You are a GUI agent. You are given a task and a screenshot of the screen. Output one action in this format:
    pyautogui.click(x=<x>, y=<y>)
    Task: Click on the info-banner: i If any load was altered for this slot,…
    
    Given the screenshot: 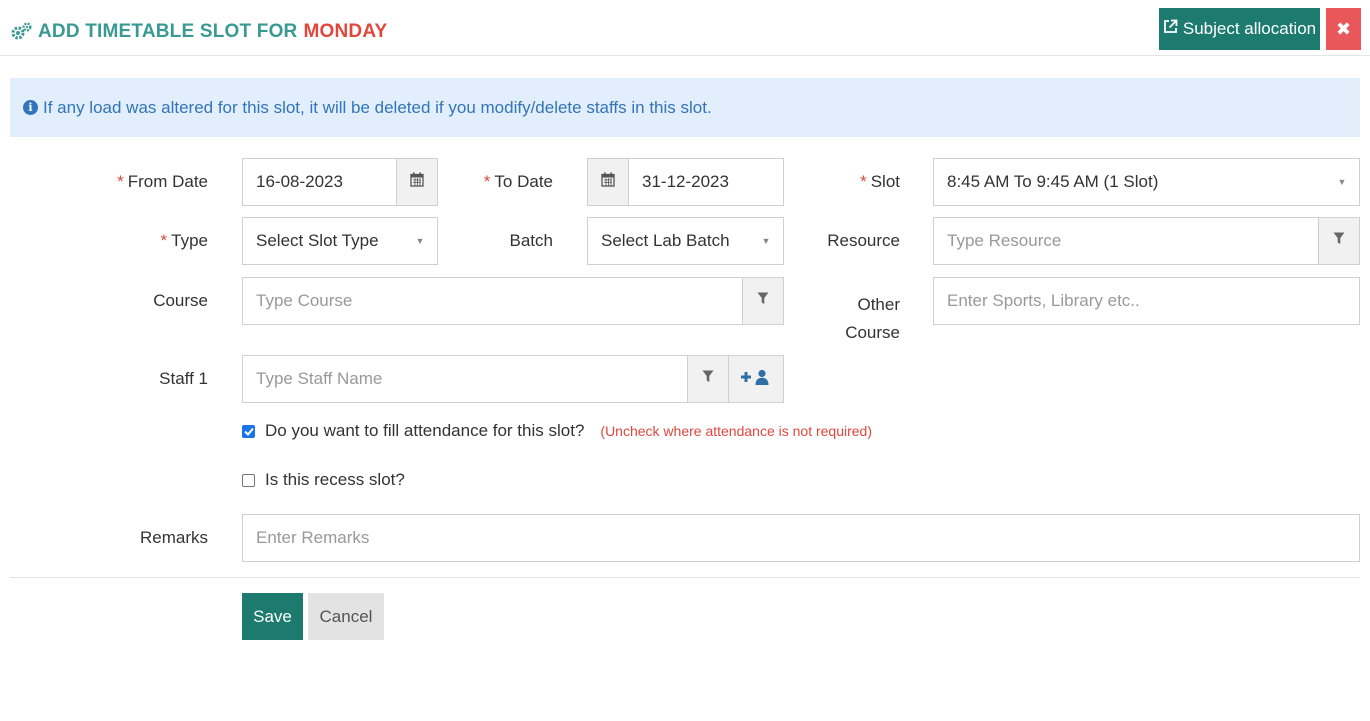 What is the action you would take?
    pyautogui.click(x=685, y=107)
    